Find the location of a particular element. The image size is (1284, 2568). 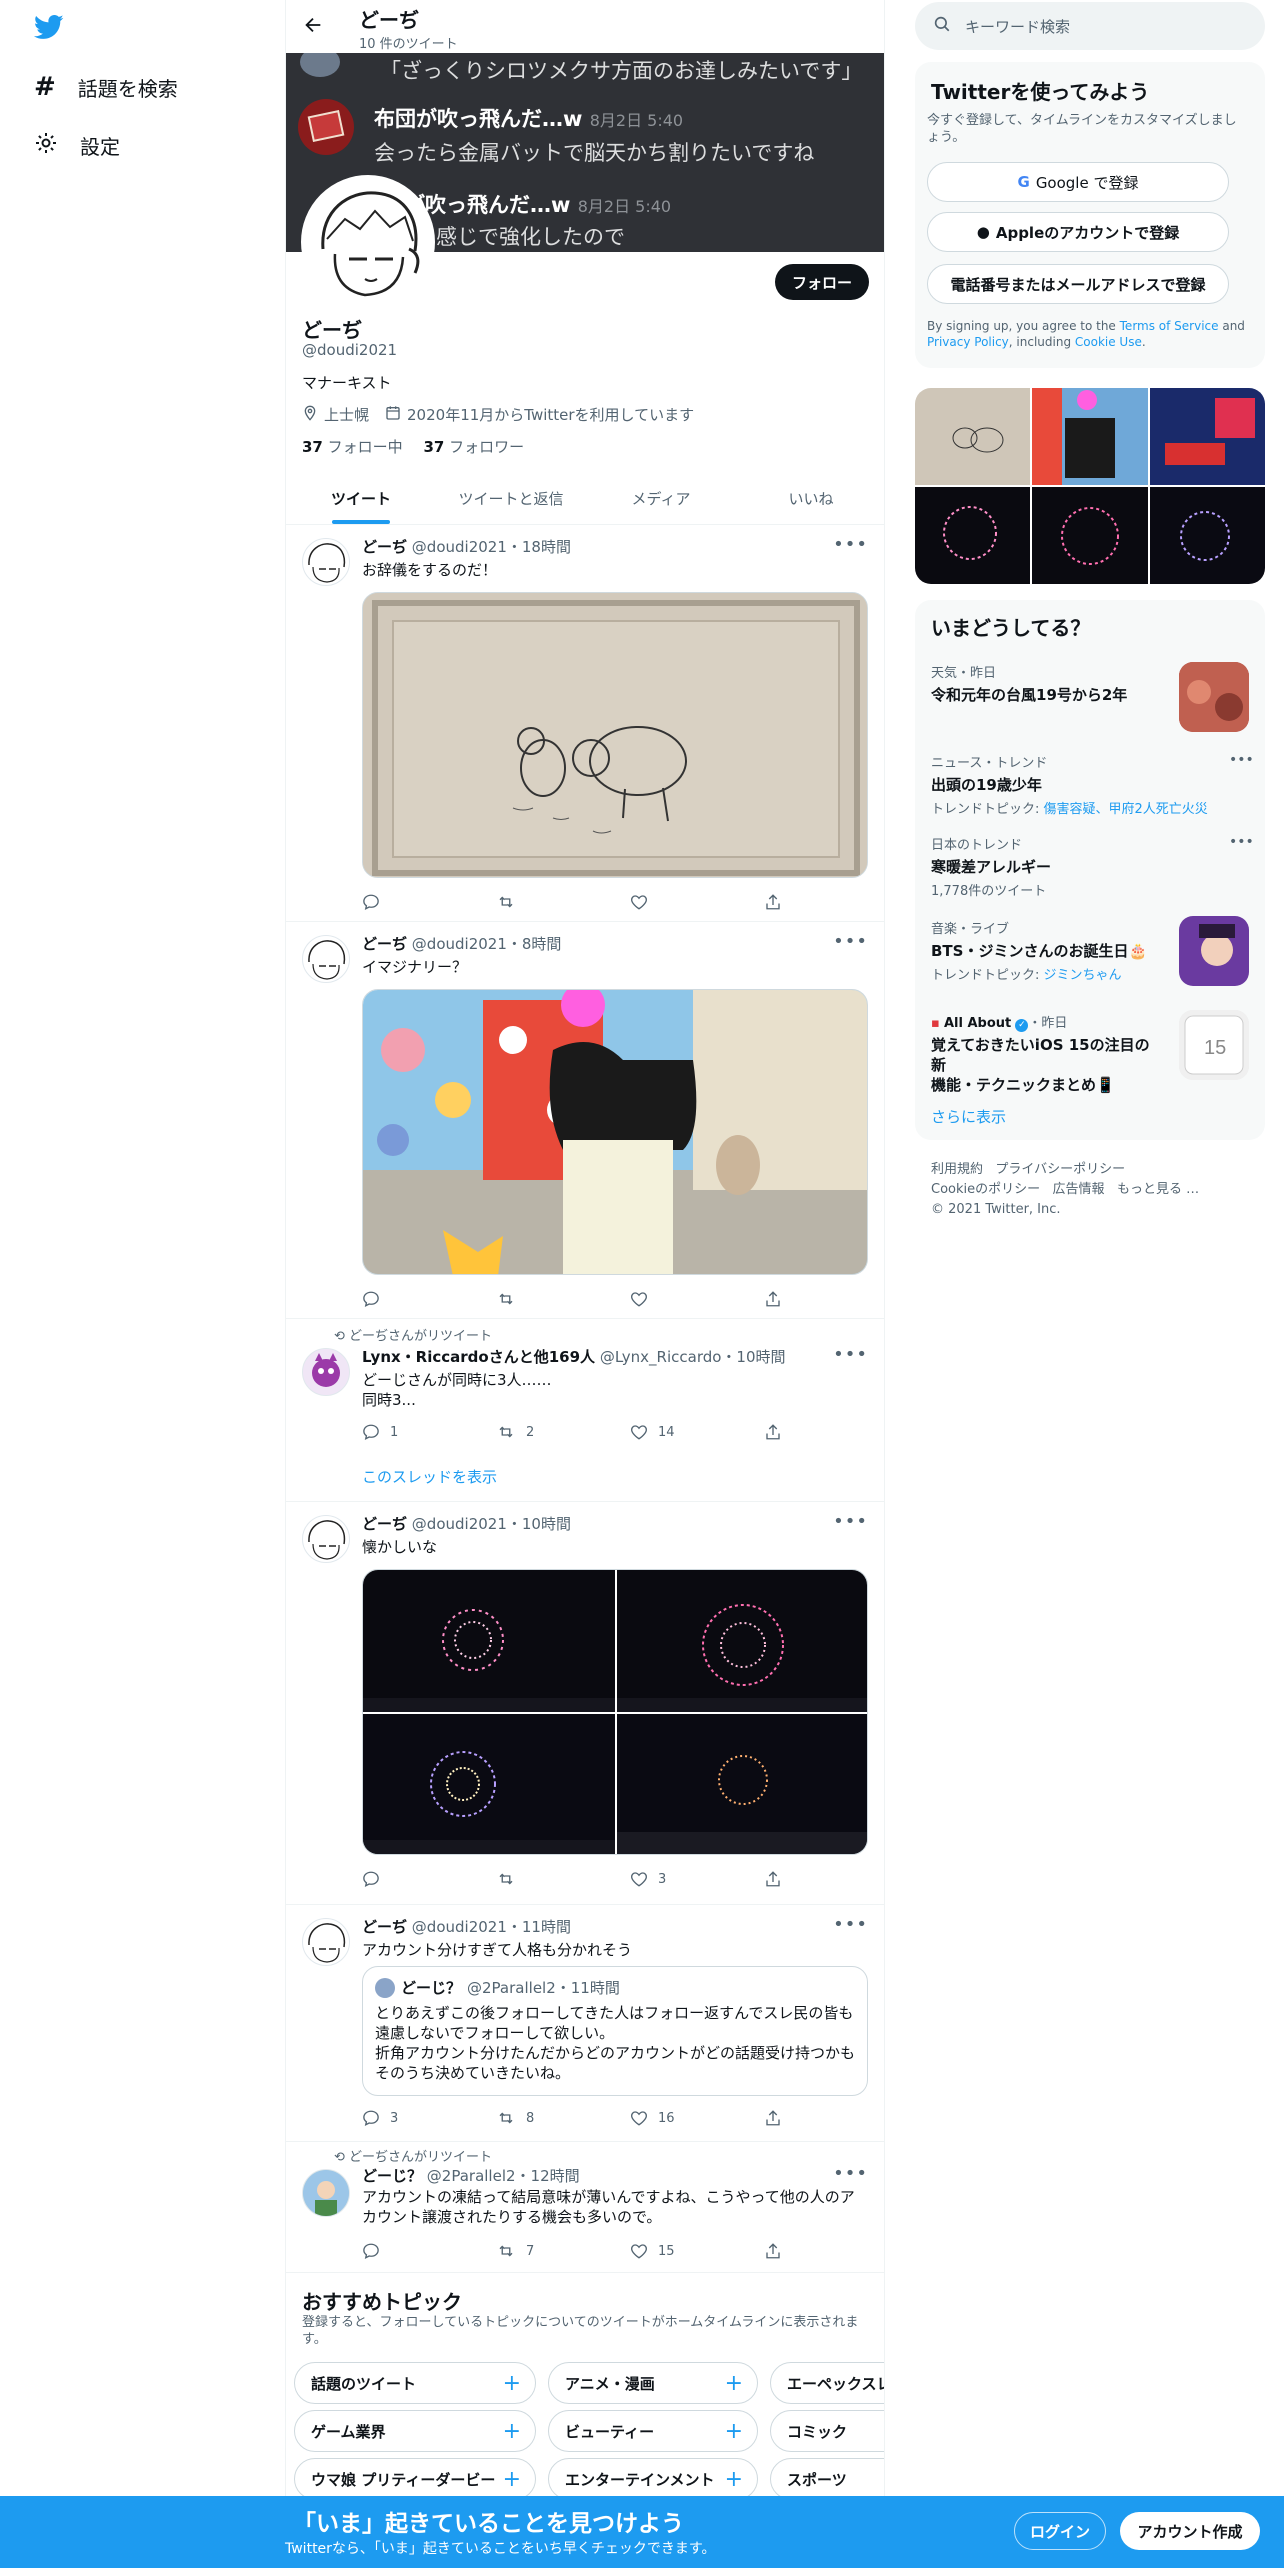

footer-ads: 広告情報 is located at coordinates (1079, 1189).